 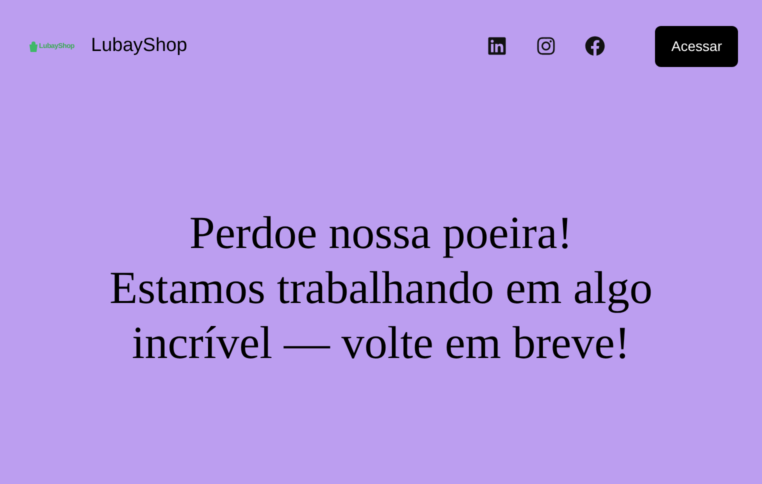 I want to click on brand-name: LubayShop, so click(x=139, y=46).